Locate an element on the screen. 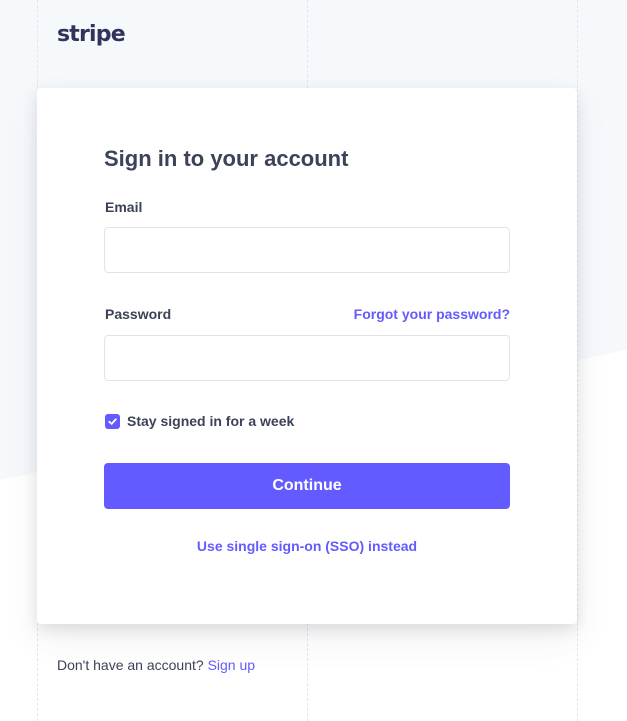 The image size is (627, 721). password-label: Password is located at coordinates (138, 314).